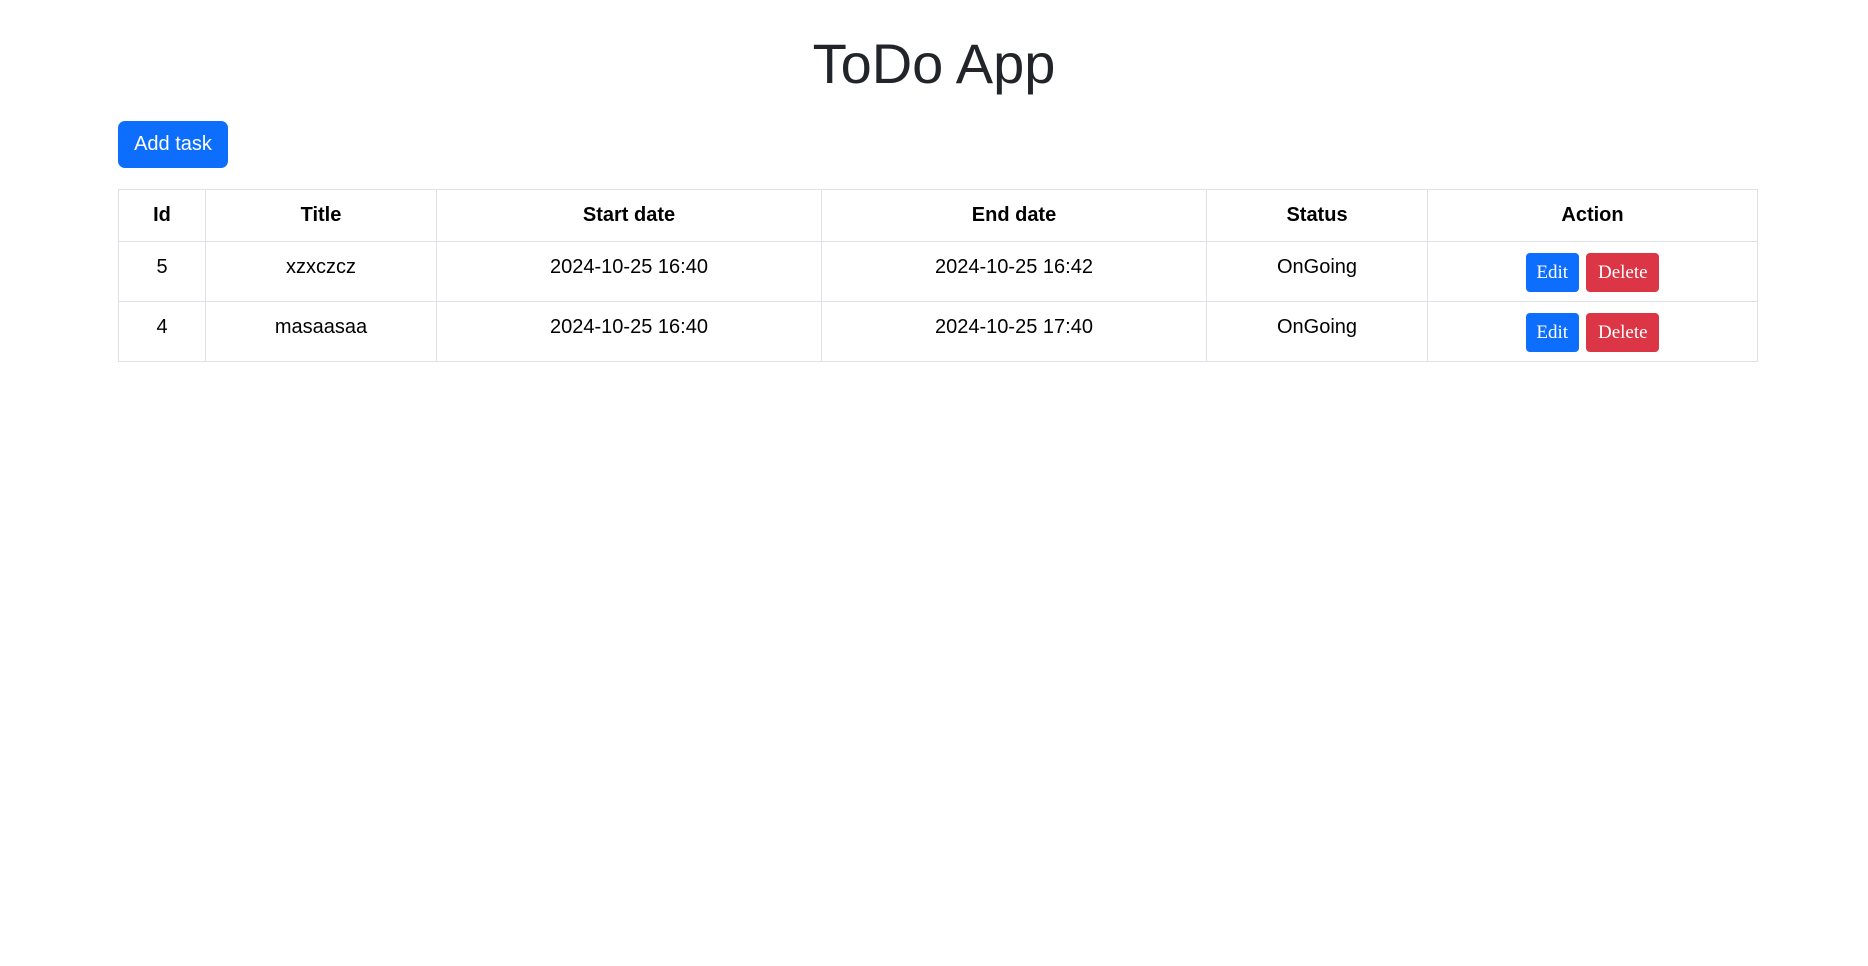 This screenshot has width=1868, height=966. Describe the element at coordinates (173, 144) in the screenshot. I see `add-task-button: Add task` at that location.